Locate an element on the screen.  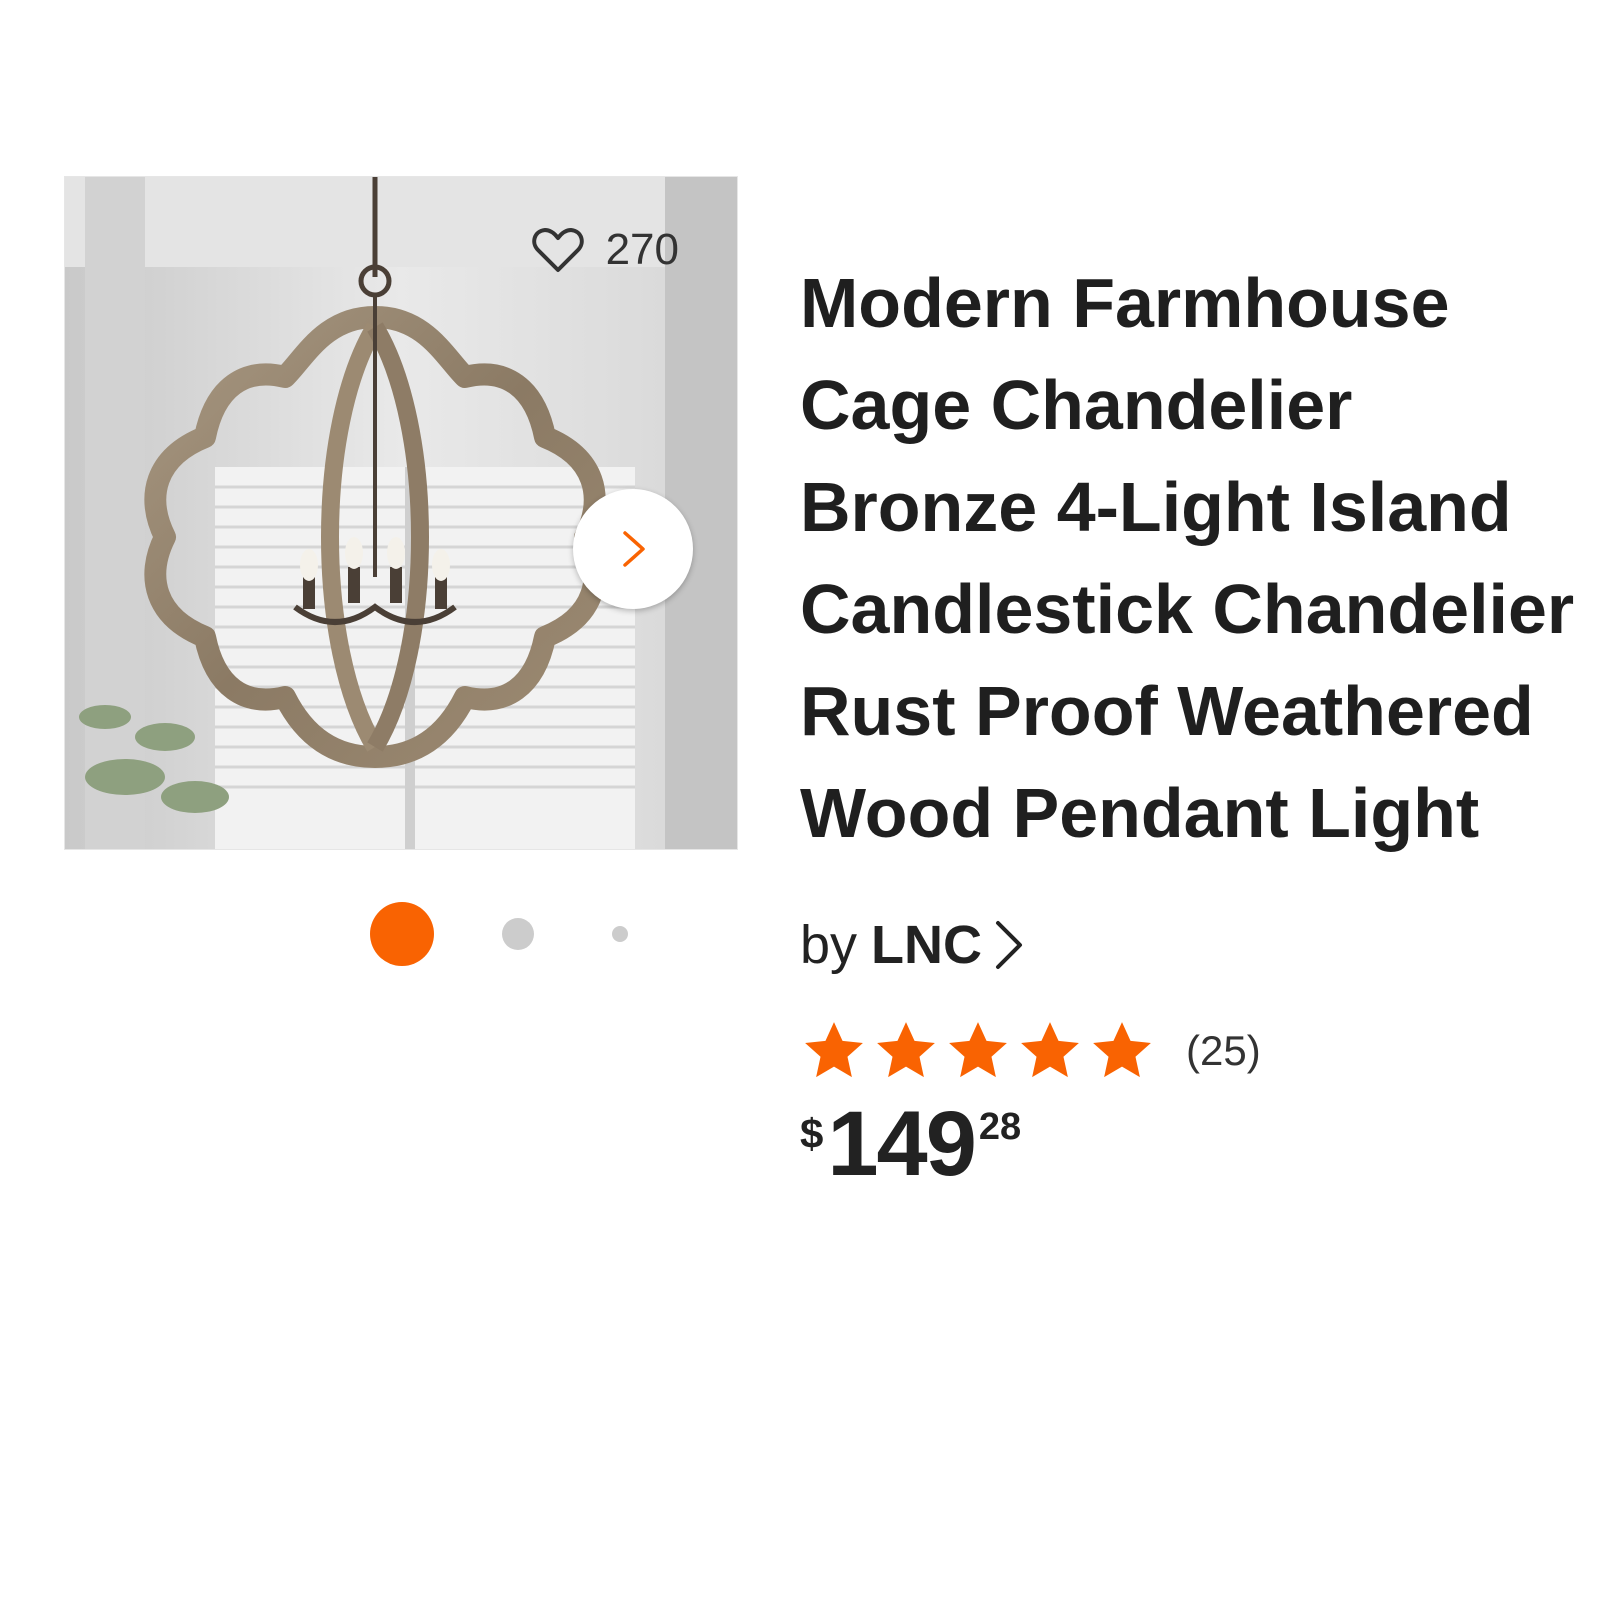
price-currency: $ is located at coordinates (812, 1133).